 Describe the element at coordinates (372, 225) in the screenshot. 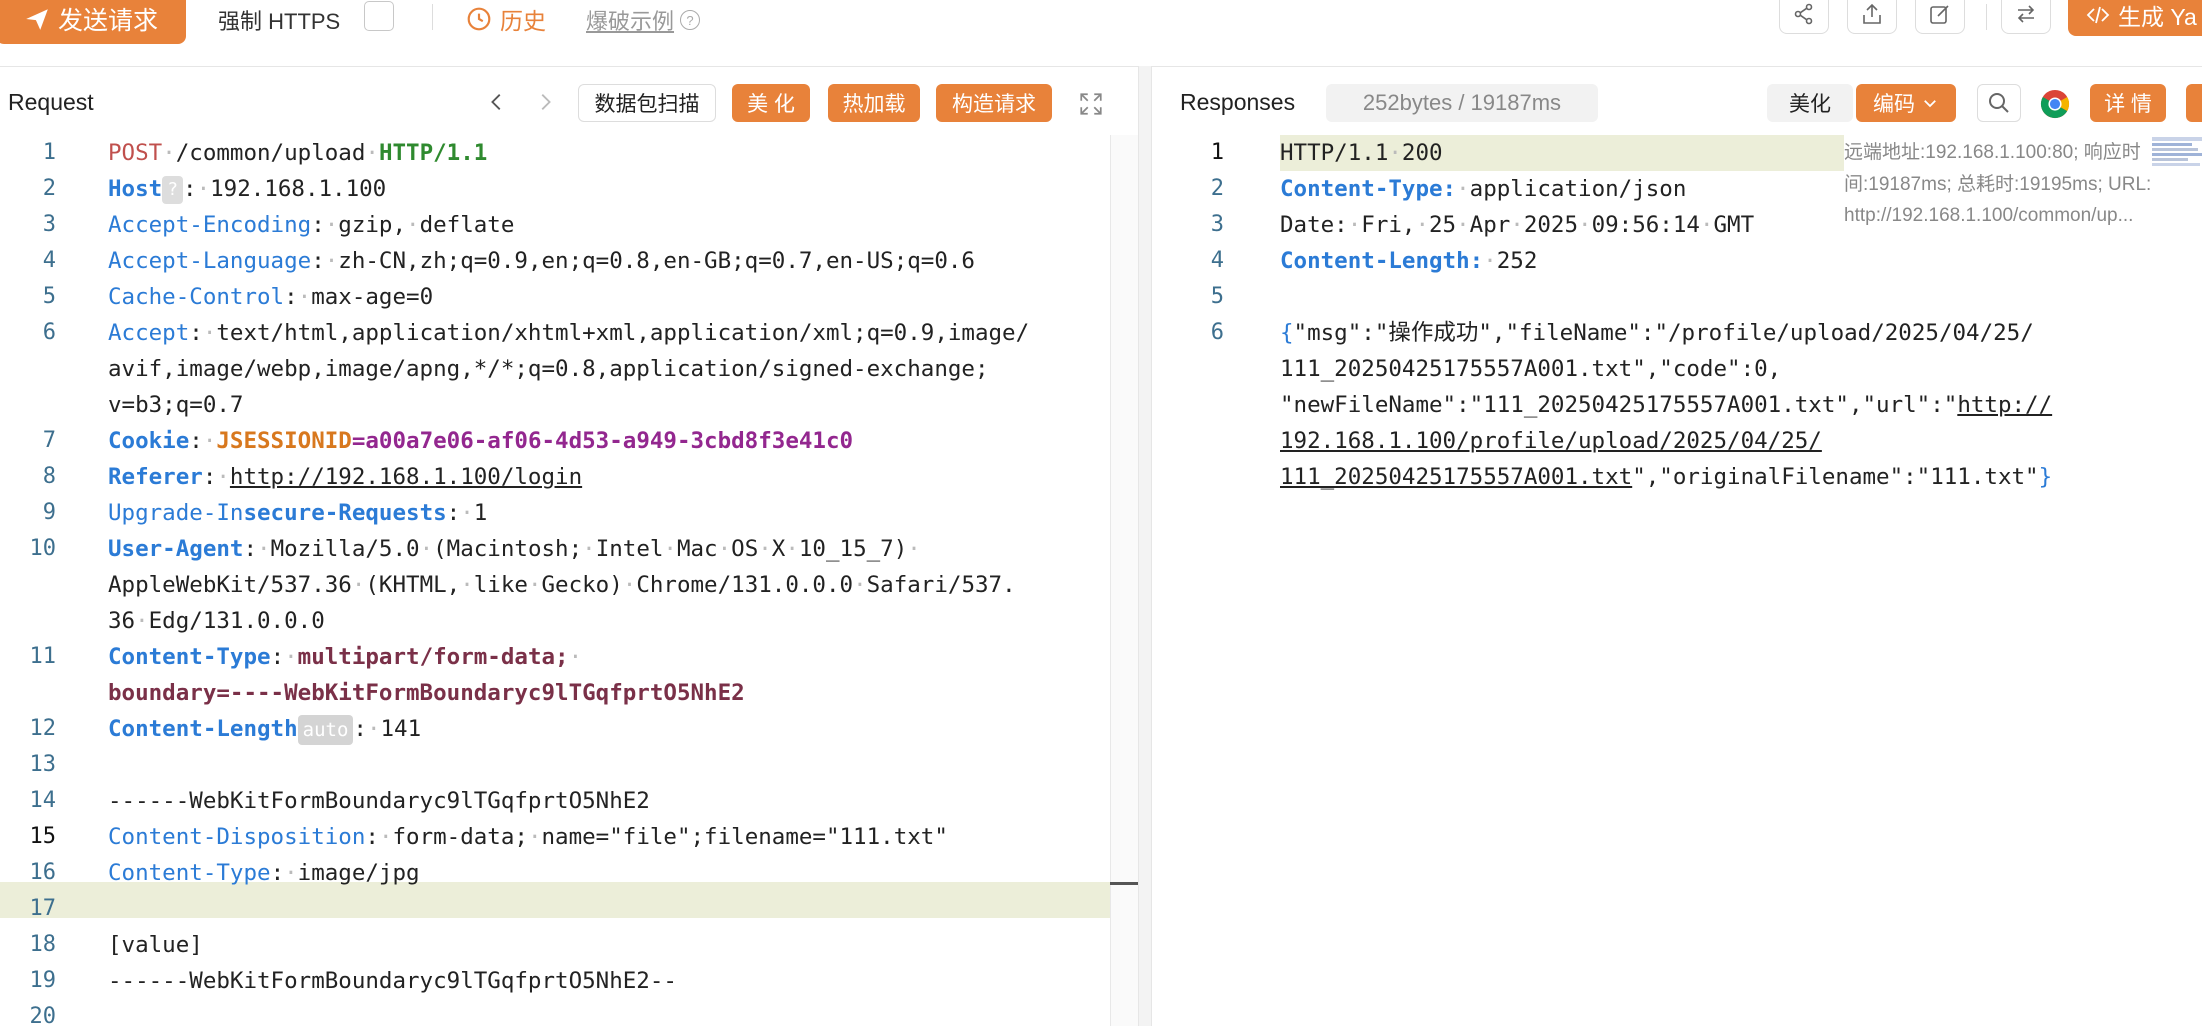

I see `header-value: gzip,` at that location.